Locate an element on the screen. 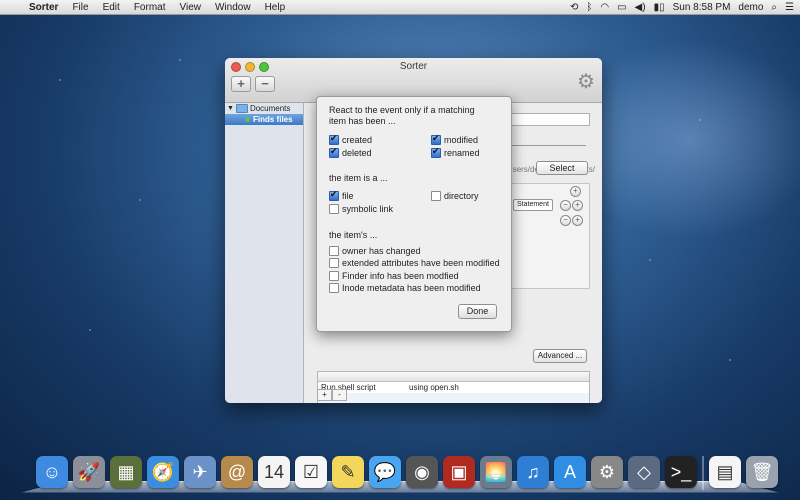 The height and width of the screenshot is (500, 800). checkbox-label: extended attributes have been modified is located at coordinates (421, 263).